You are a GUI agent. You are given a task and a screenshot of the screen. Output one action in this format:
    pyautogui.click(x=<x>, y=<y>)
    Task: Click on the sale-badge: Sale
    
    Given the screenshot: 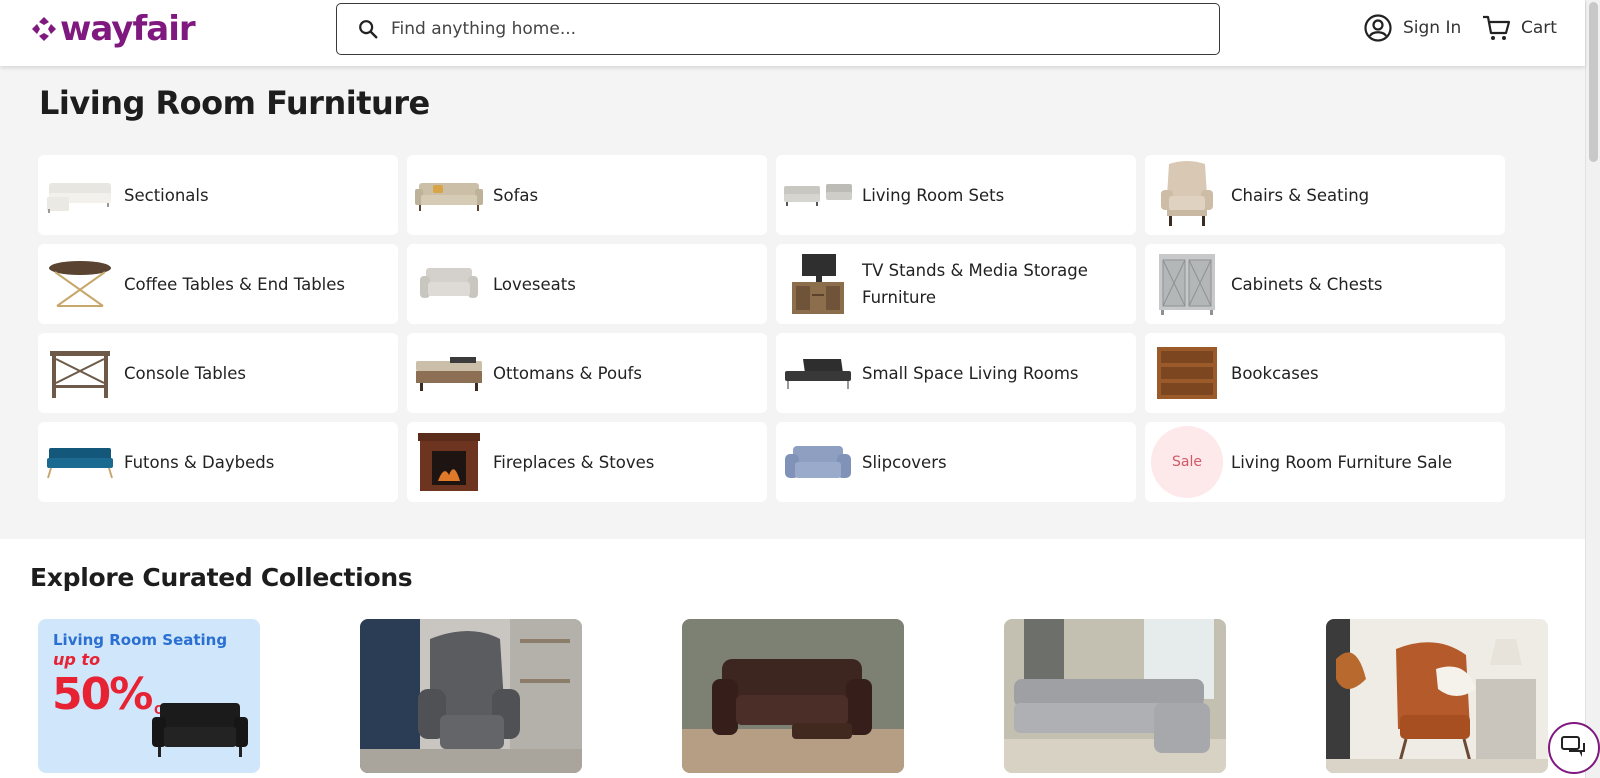 What is the action you would take?
    pyautogui.click(x=1187, y=462)
    